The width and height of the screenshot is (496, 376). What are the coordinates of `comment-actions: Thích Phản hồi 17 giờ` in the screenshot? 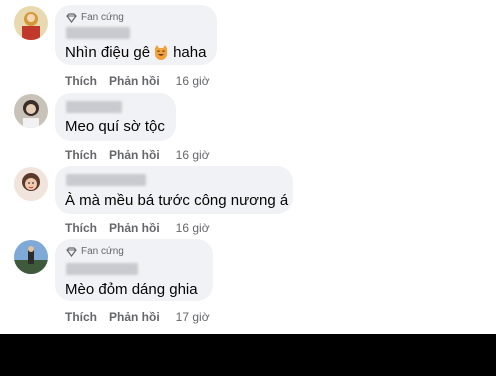 It's located at (137, 317).